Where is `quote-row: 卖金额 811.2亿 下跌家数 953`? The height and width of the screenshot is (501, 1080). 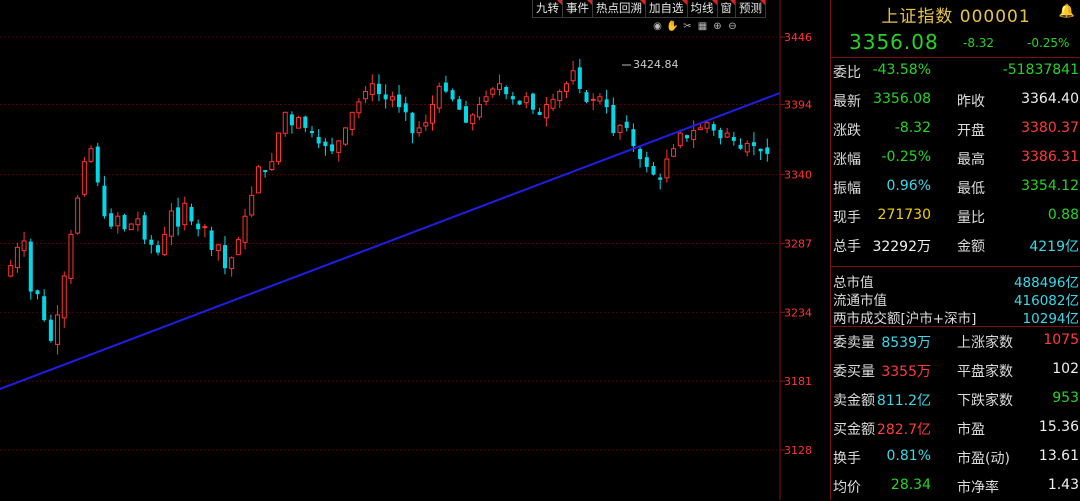 quote-row: 卖金额 811.2亿 下跌家数 953 is located at coordinates (955, 402).